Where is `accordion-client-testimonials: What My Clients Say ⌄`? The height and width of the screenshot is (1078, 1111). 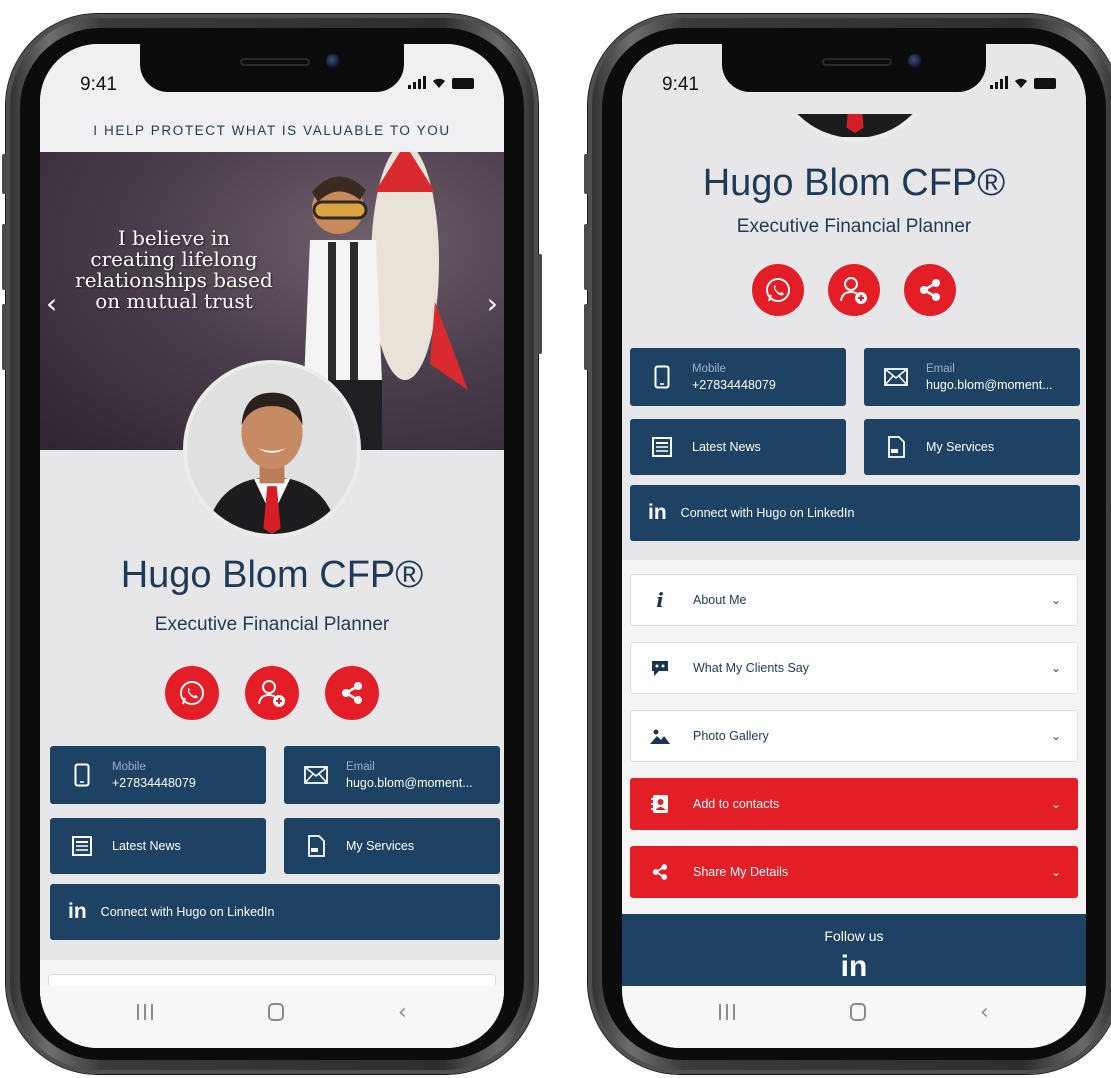 accordion-client-testimonials: What My Clients Say ⌄ is located at coordinates (854, 668).